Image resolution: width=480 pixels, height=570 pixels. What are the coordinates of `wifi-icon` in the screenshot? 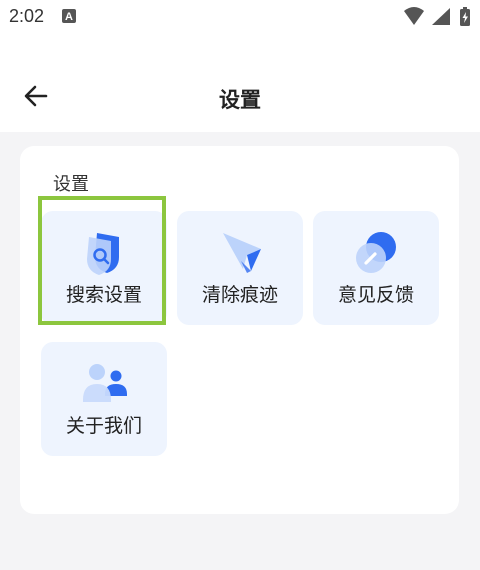 It's located at (414, 16).